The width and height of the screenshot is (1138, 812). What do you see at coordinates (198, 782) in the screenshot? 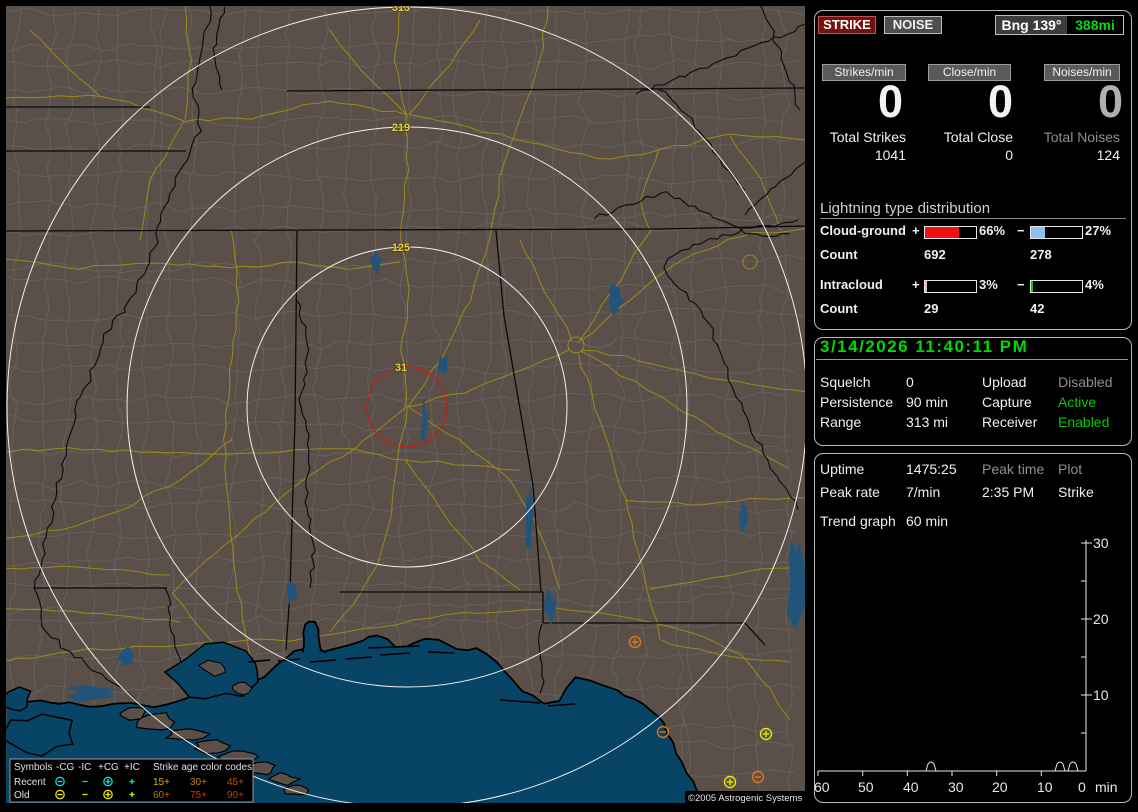
I see `svg-text: 30+` at bounding box center [198, 782].